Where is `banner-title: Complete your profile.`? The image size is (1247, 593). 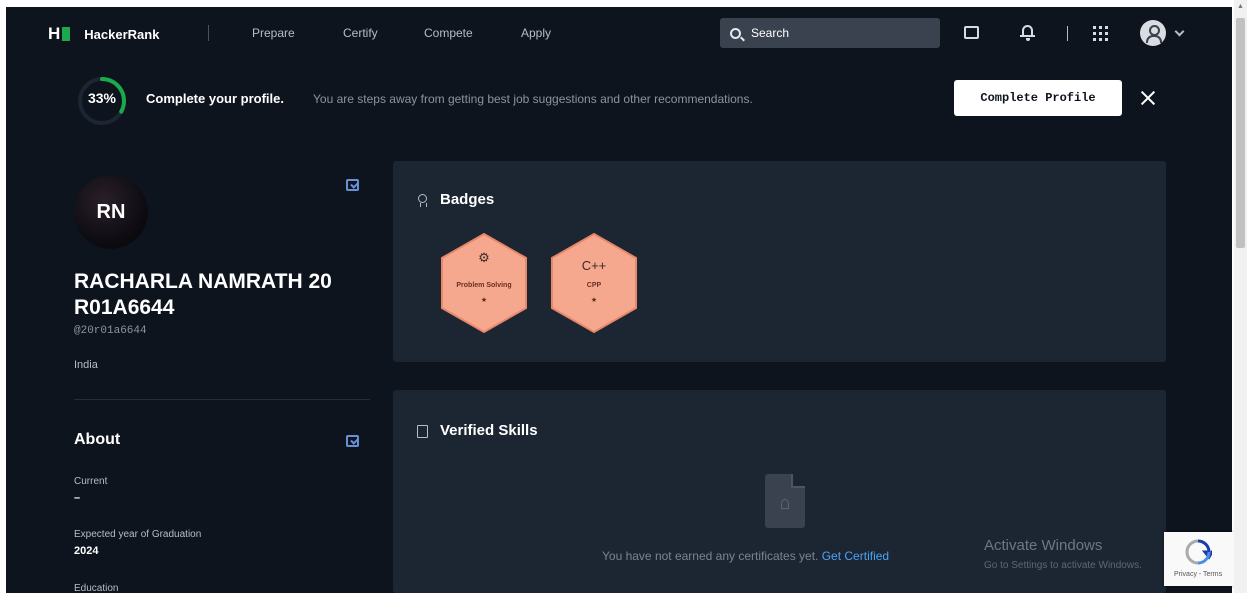
banner-title: Complete your profile. is located at coordinates (215, 98).